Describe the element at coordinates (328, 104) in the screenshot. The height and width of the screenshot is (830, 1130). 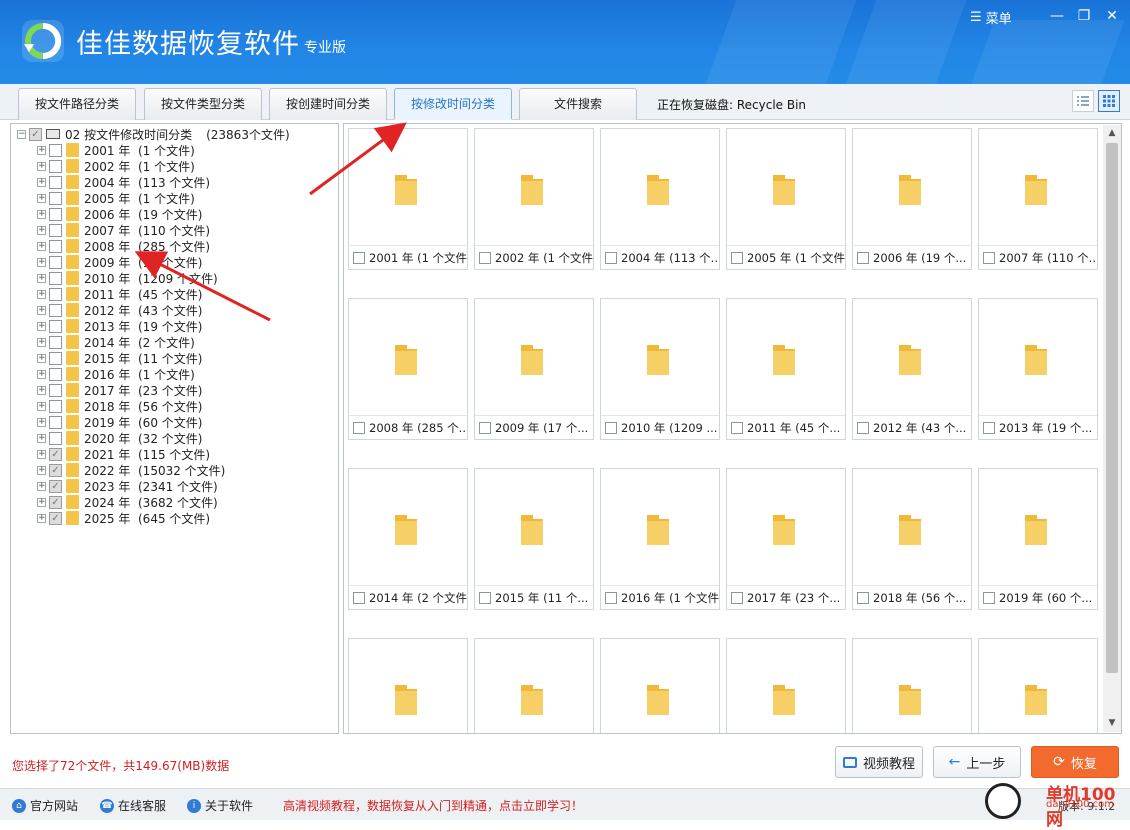
I see `tab-by-create-time: 按创建时间分类` at that location.